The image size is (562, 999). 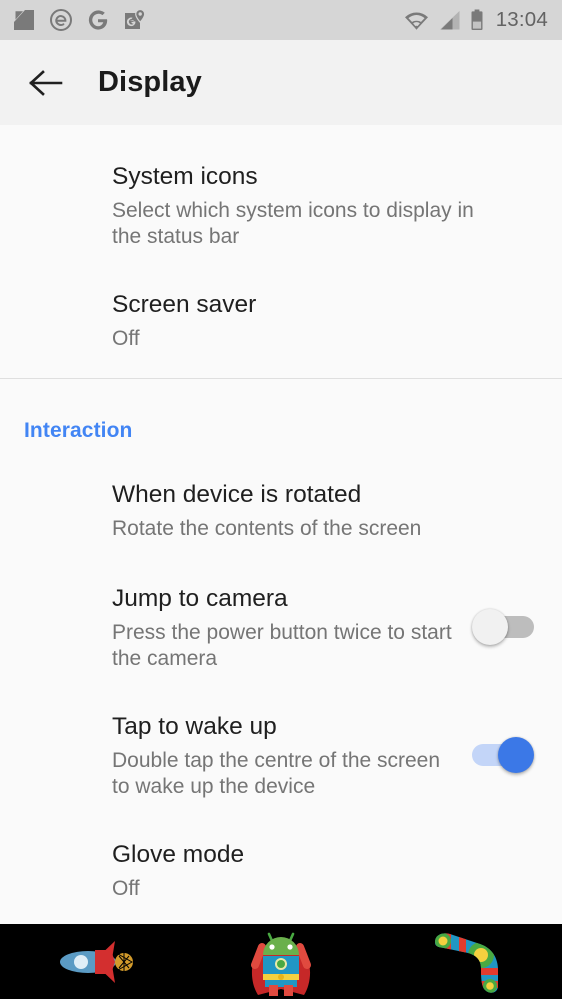 I want to click on status-bar: 13:04, so click(x=281, y=20).